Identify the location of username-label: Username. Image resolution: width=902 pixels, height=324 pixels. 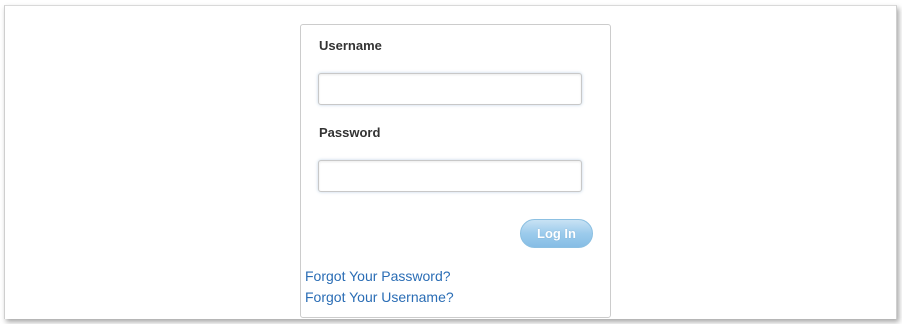
(350, 45).